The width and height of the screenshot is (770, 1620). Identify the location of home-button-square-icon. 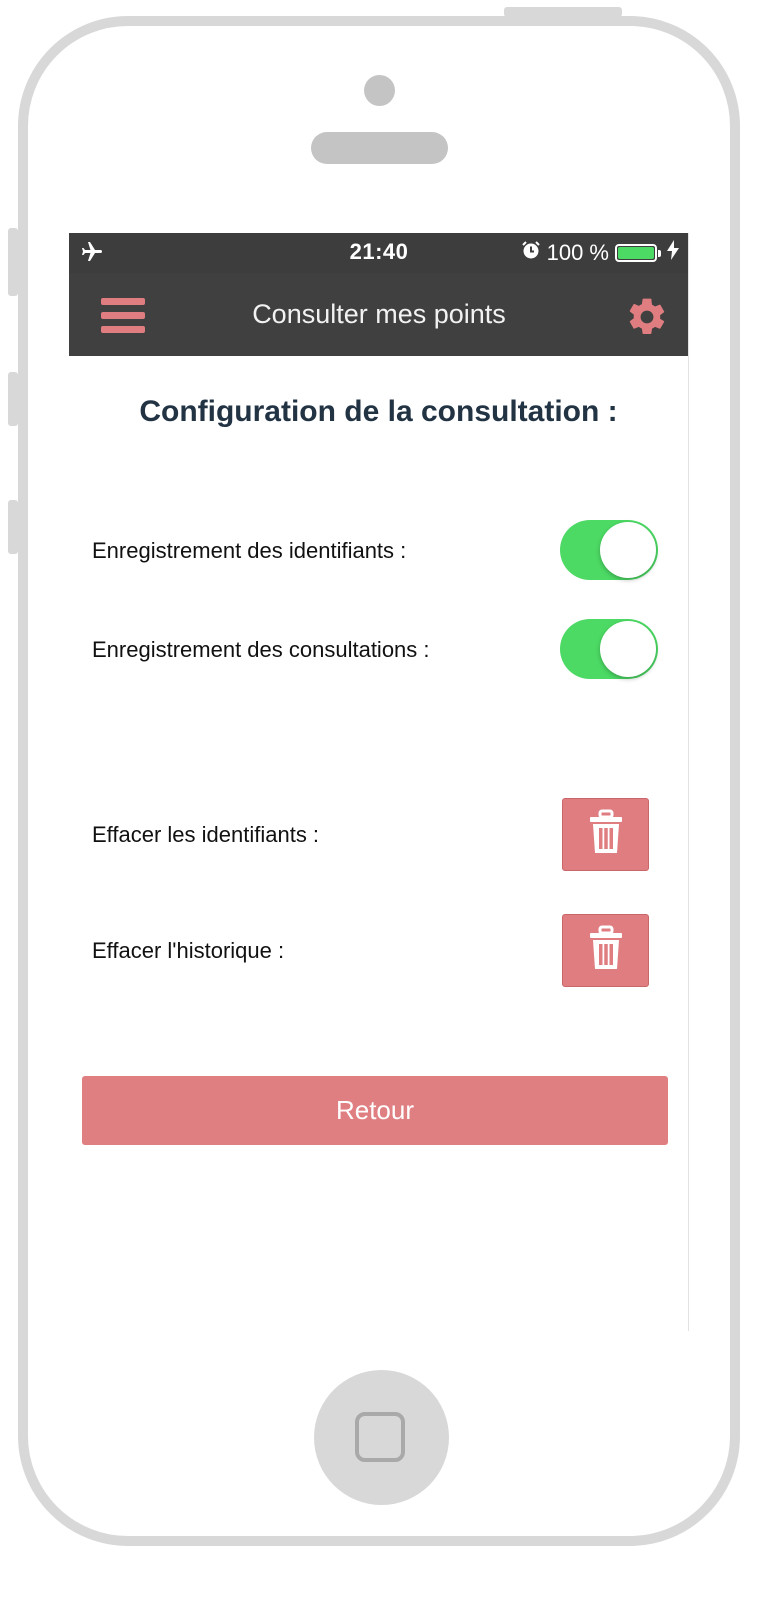
(380, 1437).